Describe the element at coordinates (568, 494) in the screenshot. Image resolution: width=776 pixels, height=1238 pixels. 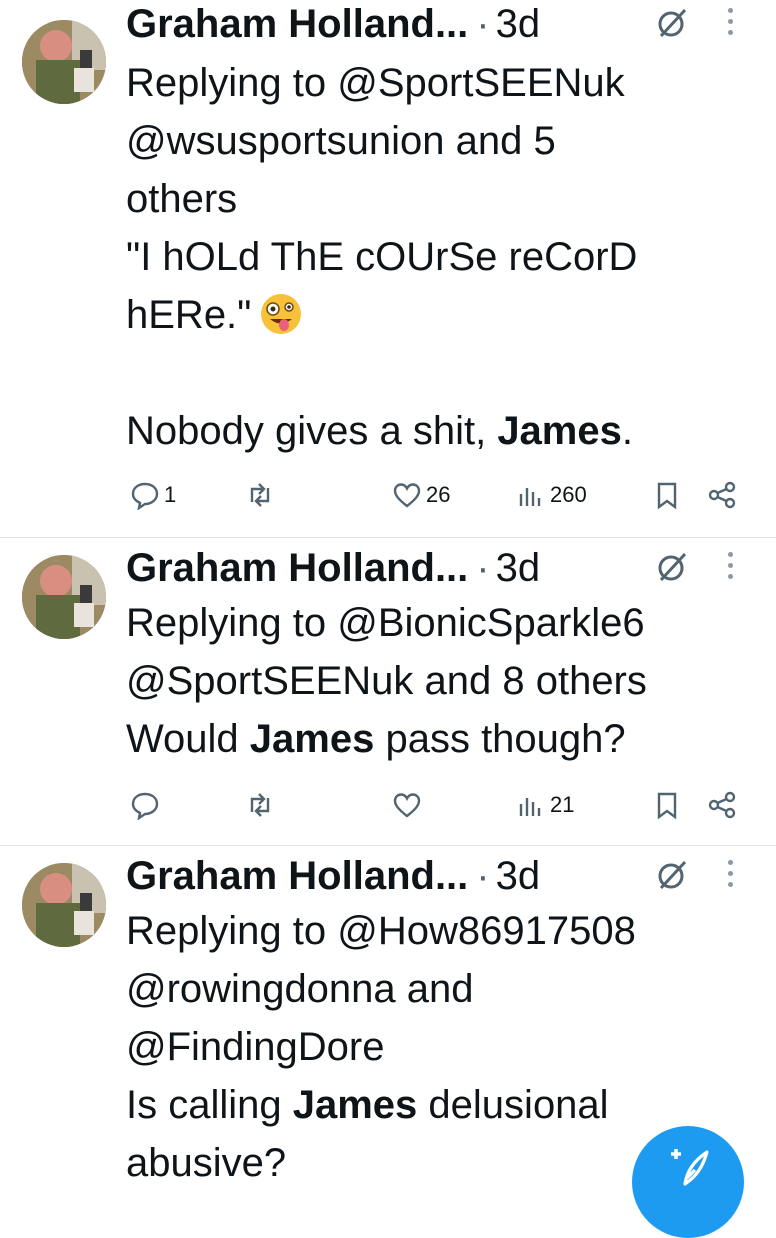
I see `view-count: 260` at that location.